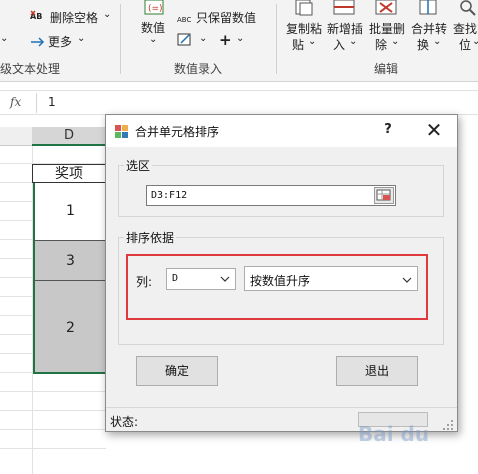 Image resolution: width=478 pixels, height=474 pixels. I want to click on find-icon, so click(468, 8).